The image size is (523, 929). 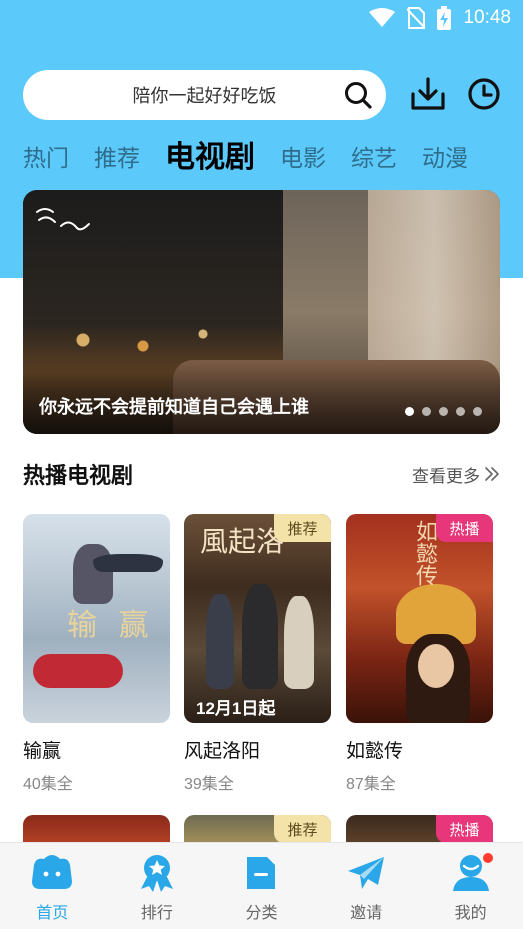 What do you see at coordinates (78, 475) in the screenshot?
I see `section-title: 热播电视剧` at bounding box center [78, 475].